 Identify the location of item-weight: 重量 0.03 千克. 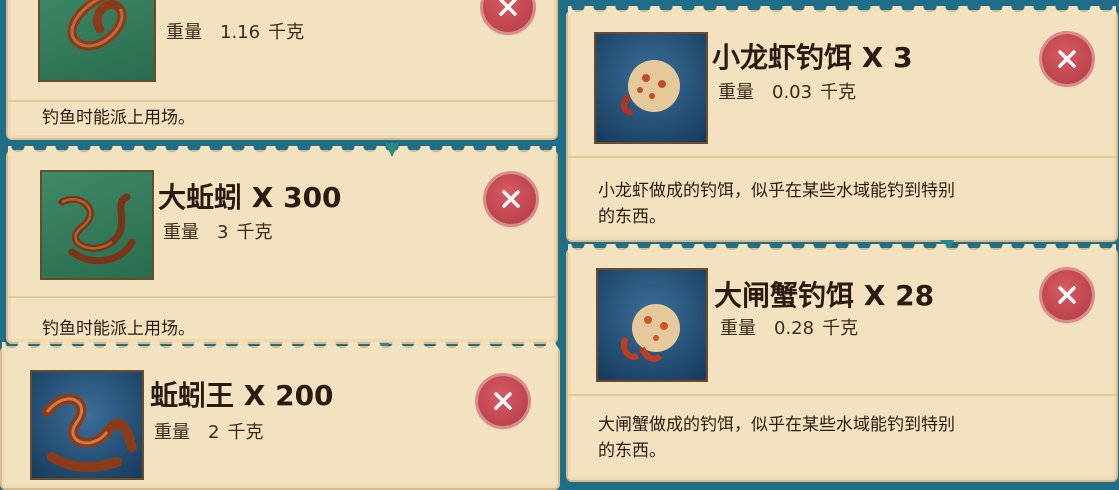
(787, 92).